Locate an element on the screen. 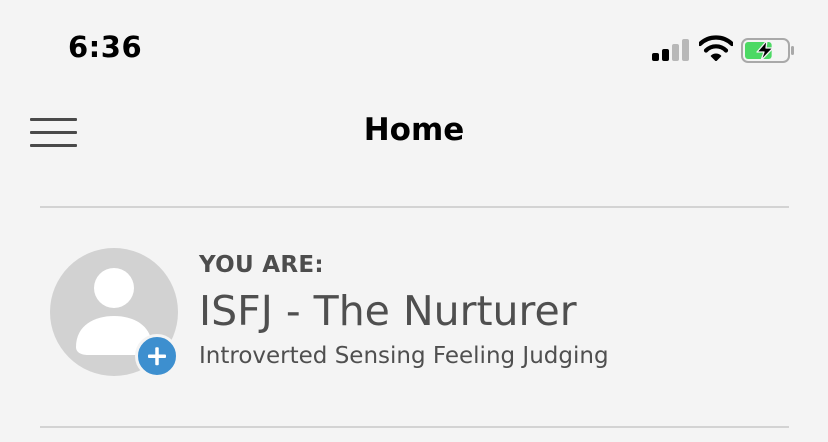  status-time: 6:36 is located at coordinates (105, 47).